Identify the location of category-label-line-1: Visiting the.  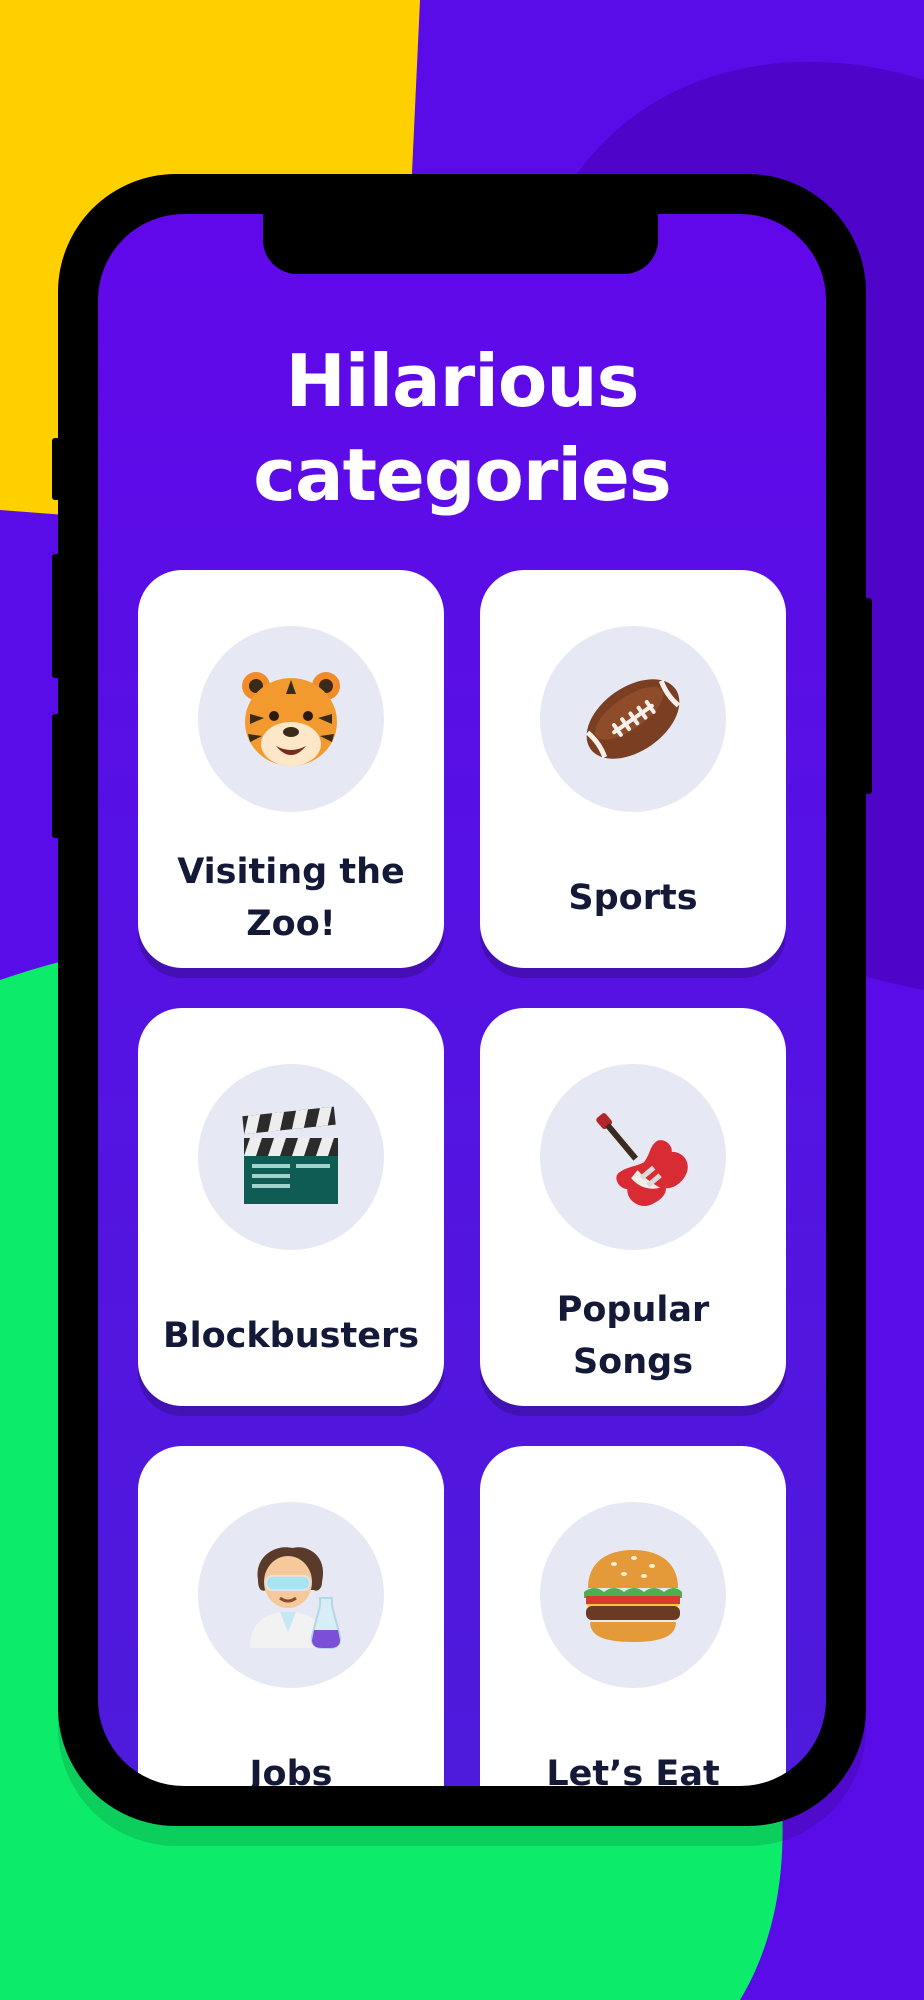
(291, 872).